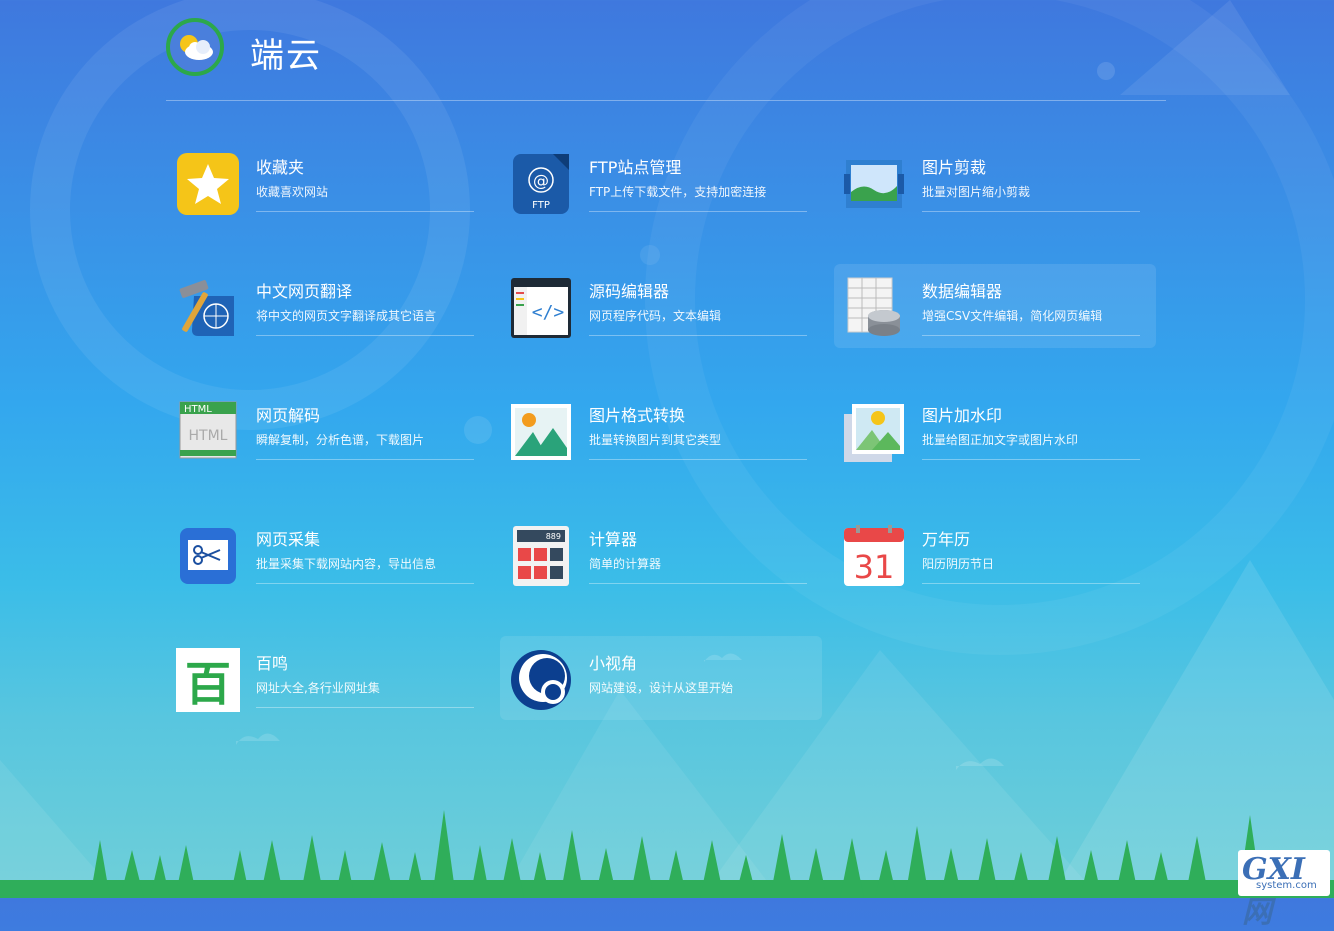  What do you see at coordinates (208, 684) in the screenshot?
I see `bai-char: 百` at bounding box center [208, 684].